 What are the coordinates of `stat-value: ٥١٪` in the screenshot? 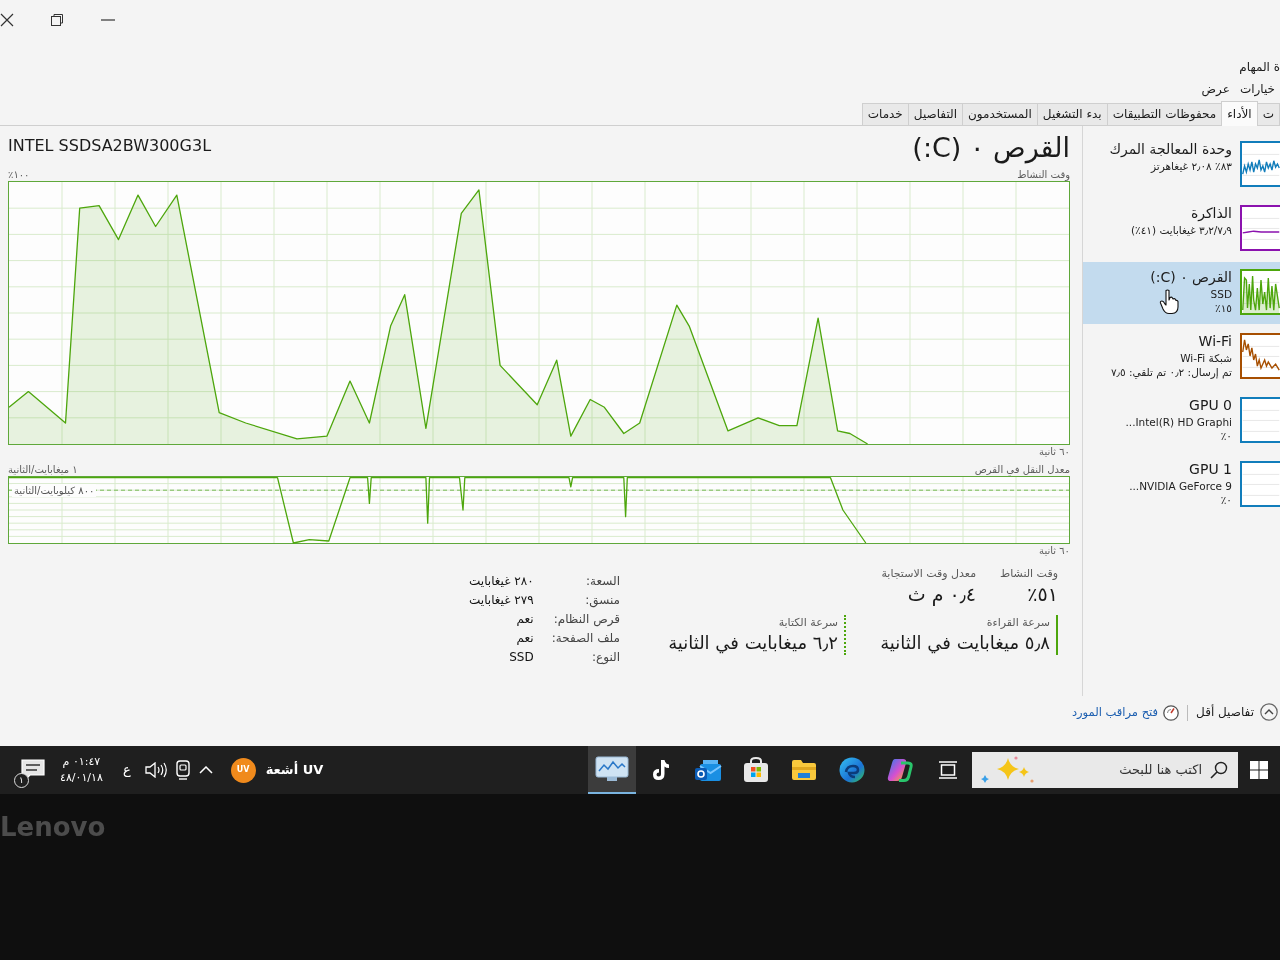 It's located at (1042, 594).